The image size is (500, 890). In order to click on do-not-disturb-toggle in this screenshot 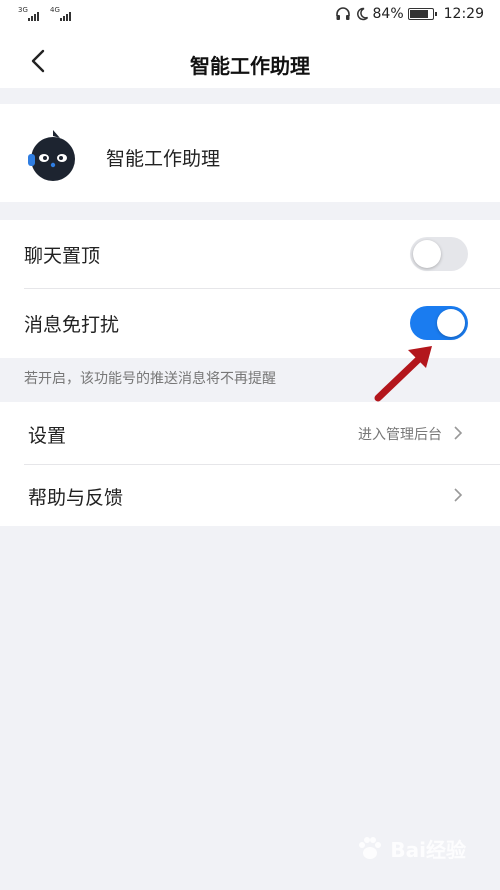, I will do `click(439, 323)`.